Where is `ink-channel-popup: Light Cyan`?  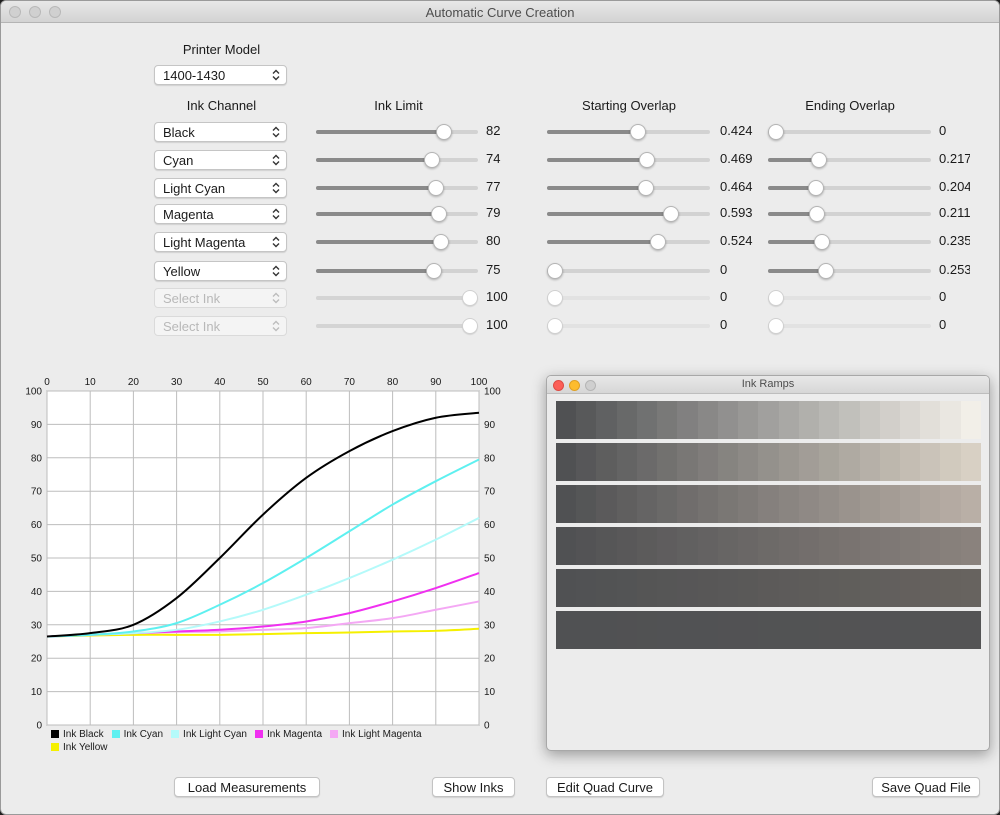
ink-channel-popup: Light Cyan is located at coordinates (220, 188).